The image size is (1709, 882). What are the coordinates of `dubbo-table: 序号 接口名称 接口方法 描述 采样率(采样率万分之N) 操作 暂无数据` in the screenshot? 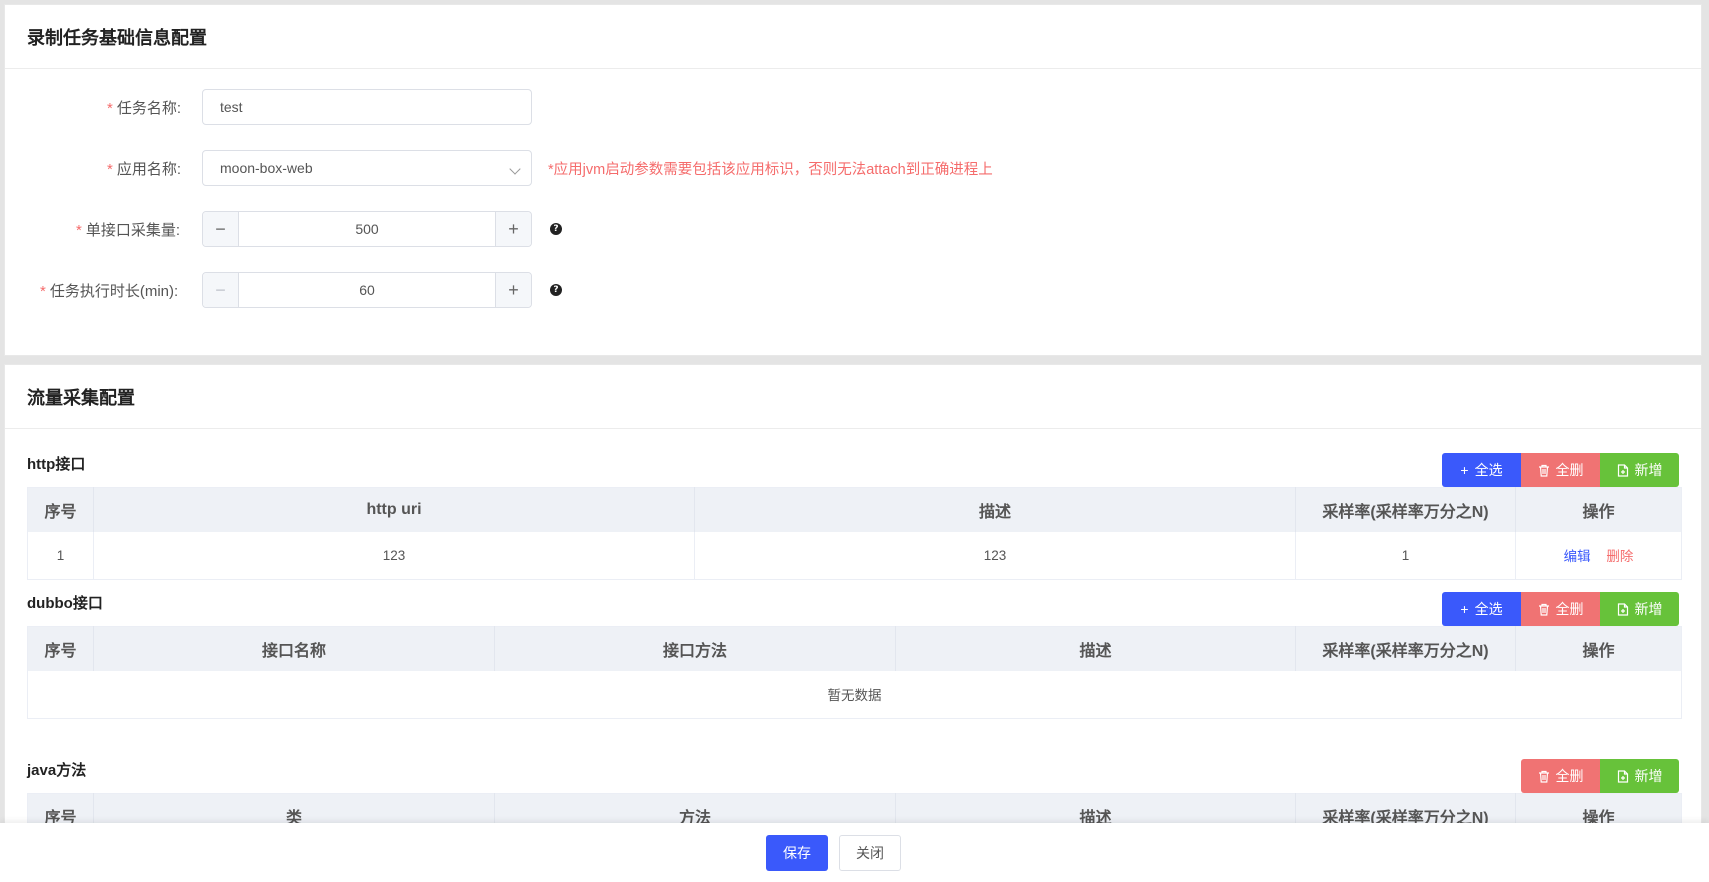 It's located at (854, 672).